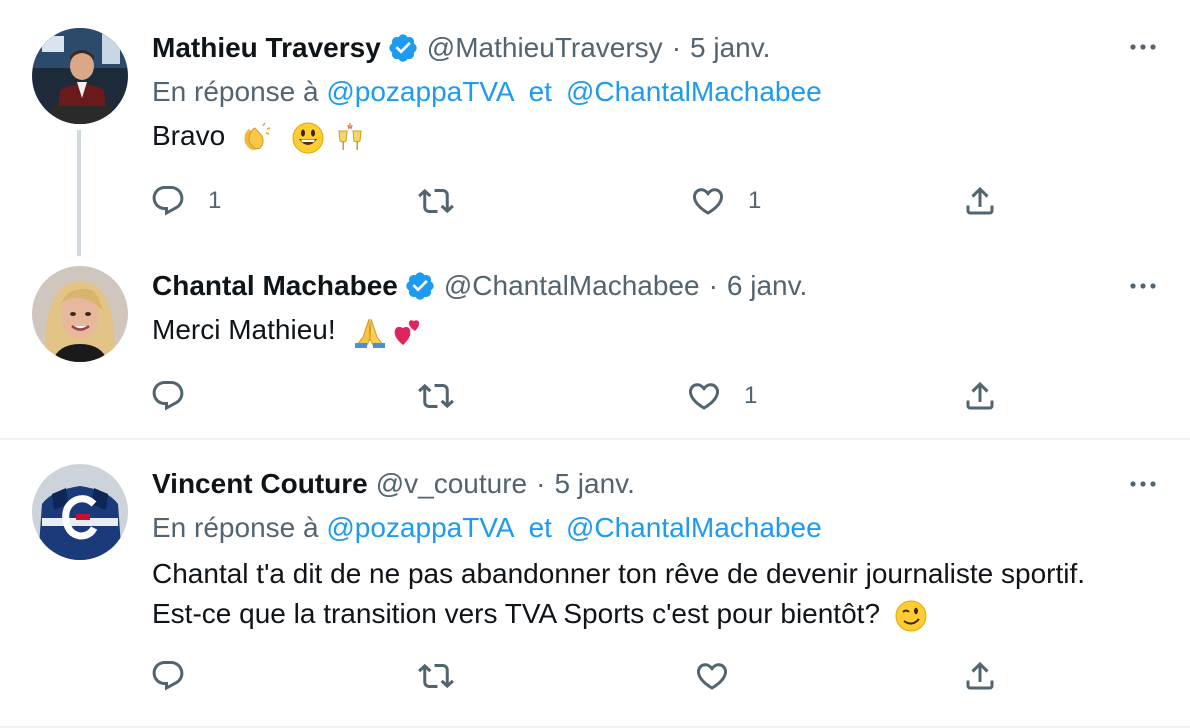 The height and width of the screenshot is (728, 1190). Describe the element at coordinates (451, 484) in the screenshot. I see `author-handle: @v_couture` at that location.